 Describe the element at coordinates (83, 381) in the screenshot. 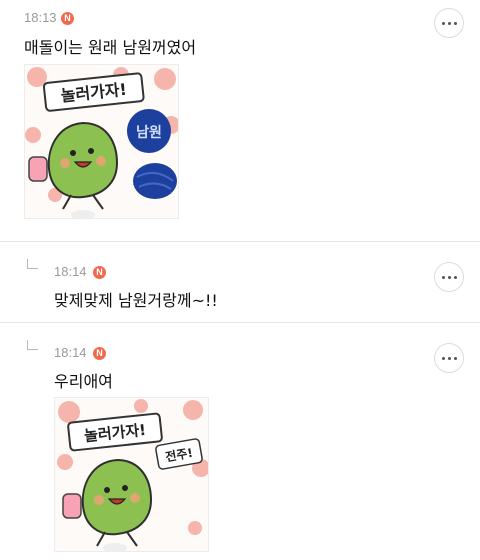

I see `comment-text: 우리애여` at that location.